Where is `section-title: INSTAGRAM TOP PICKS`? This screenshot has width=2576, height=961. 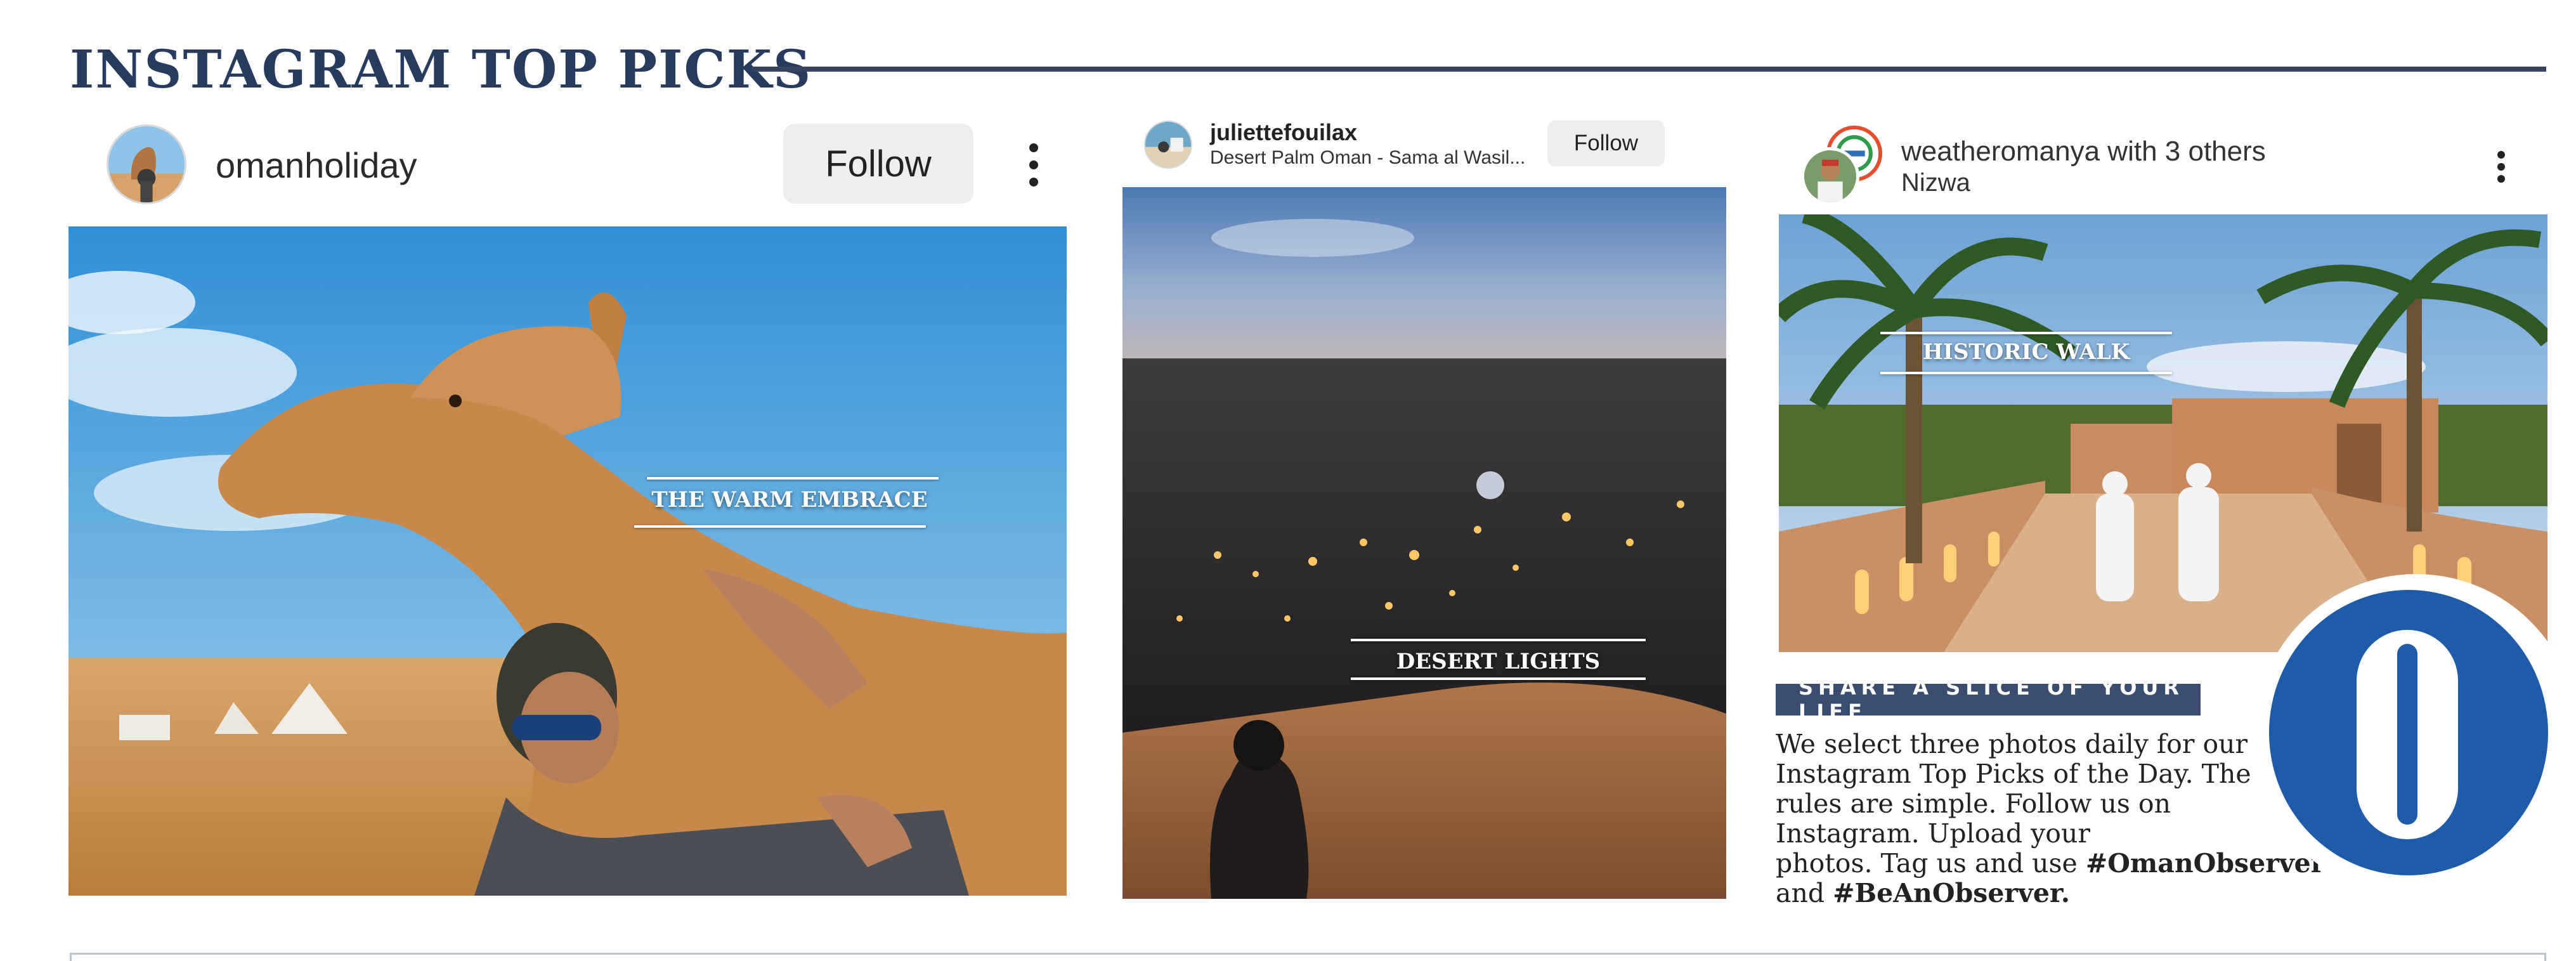 section-title: INSTAGRAM TOP PICKS is located at coordinates (441, 69).